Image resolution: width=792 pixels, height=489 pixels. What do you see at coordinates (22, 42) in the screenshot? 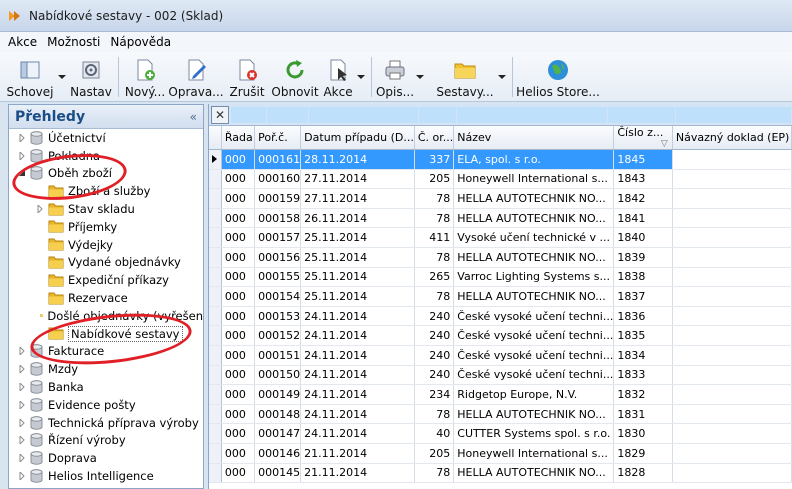
I see `menu-akce: Akce` at bounding box center [22, 42].